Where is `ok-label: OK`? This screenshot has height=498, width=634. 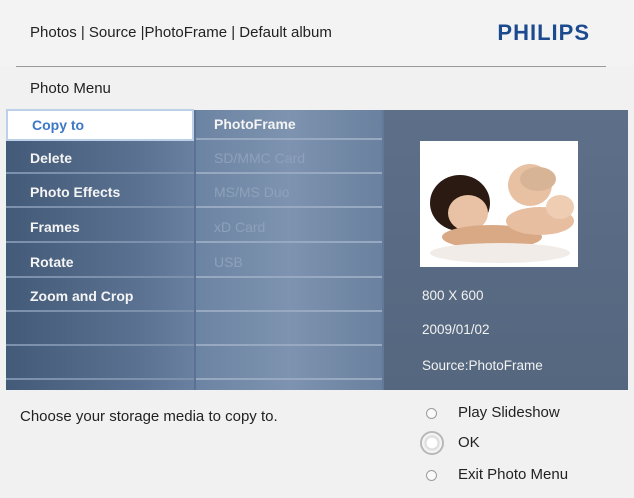 ok-label: OK is located at coordinates (469, 442).